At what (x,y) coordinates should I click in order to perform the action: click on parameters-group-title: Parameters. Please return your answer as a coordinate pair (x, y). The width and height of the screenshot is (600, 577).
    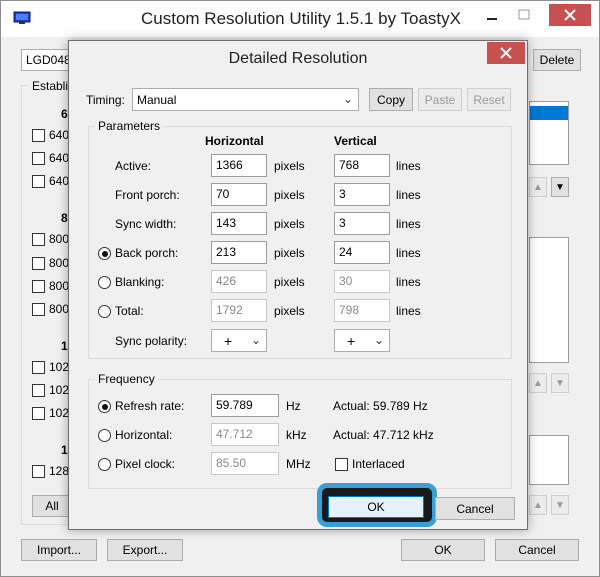
    Looking at the image, I should click on (129, 126).